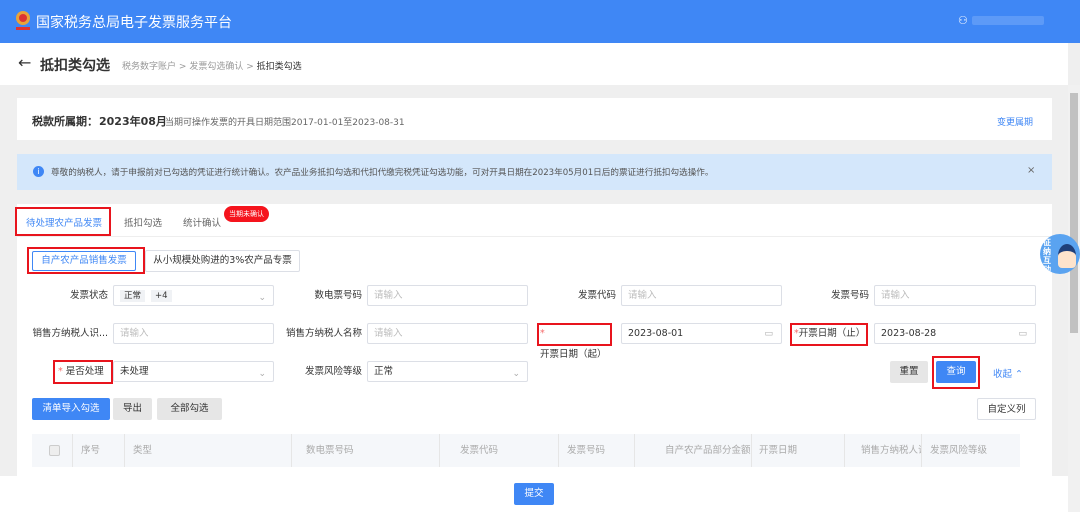 This screenshot has width=1080, height=512. Describe the element at coordinates (134, 371) in the screenshot. I see `processed-value: 未处理` at that location.